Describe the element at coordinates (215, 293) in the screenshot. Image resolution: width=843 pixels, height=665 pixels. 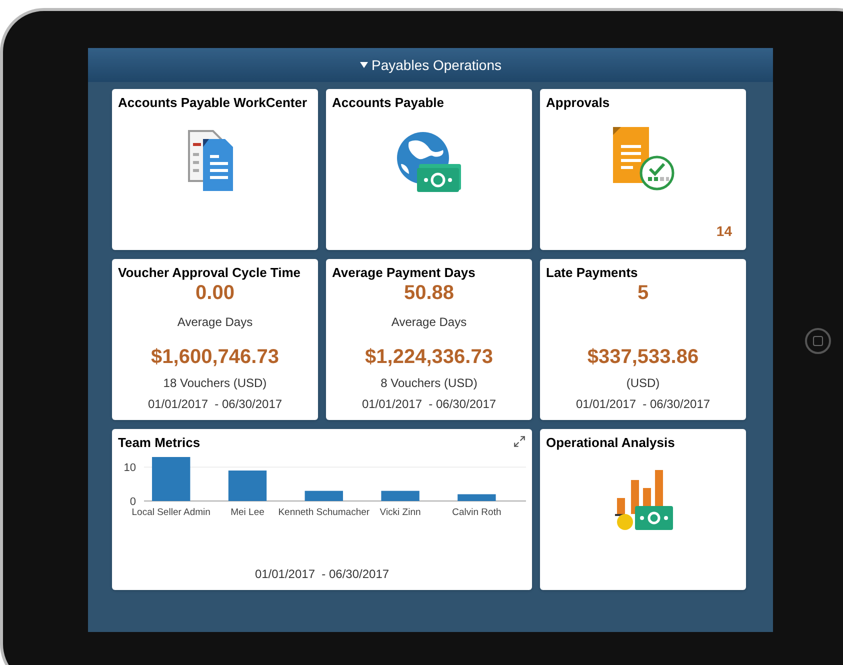
I see `metric-value: 0.00` at that location.